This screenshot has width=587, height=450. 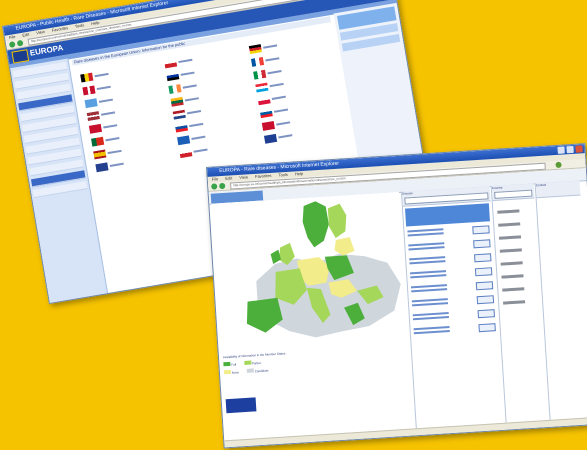 I want to click on maximize-icon, so click(x=570, y=149).